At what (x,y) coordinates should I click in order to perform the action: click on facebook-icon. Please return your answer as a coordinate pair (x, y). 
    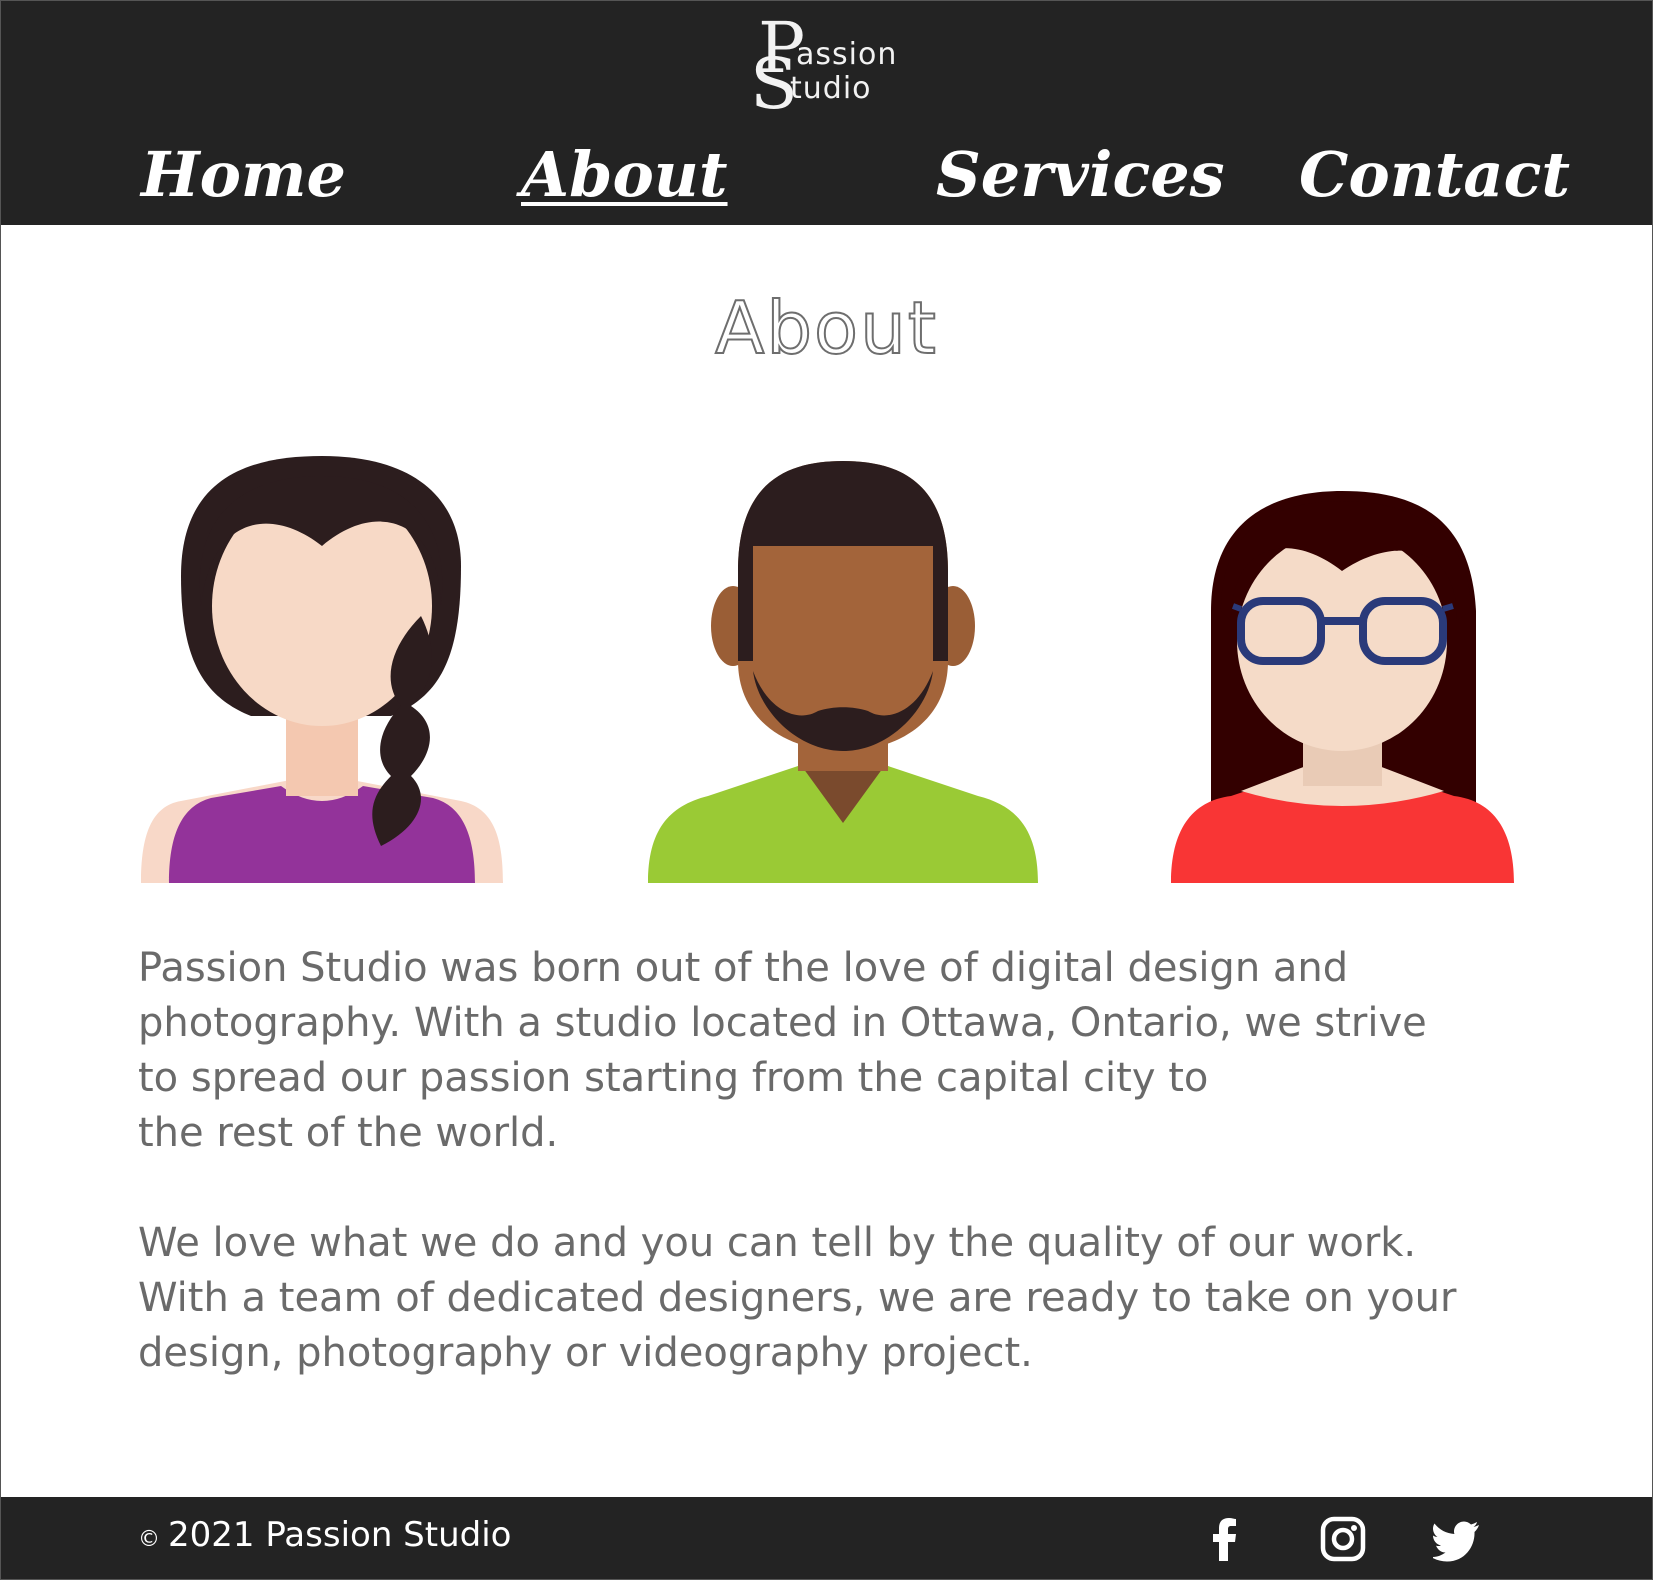
    Looking at the image, I should click on (1225, 1539).